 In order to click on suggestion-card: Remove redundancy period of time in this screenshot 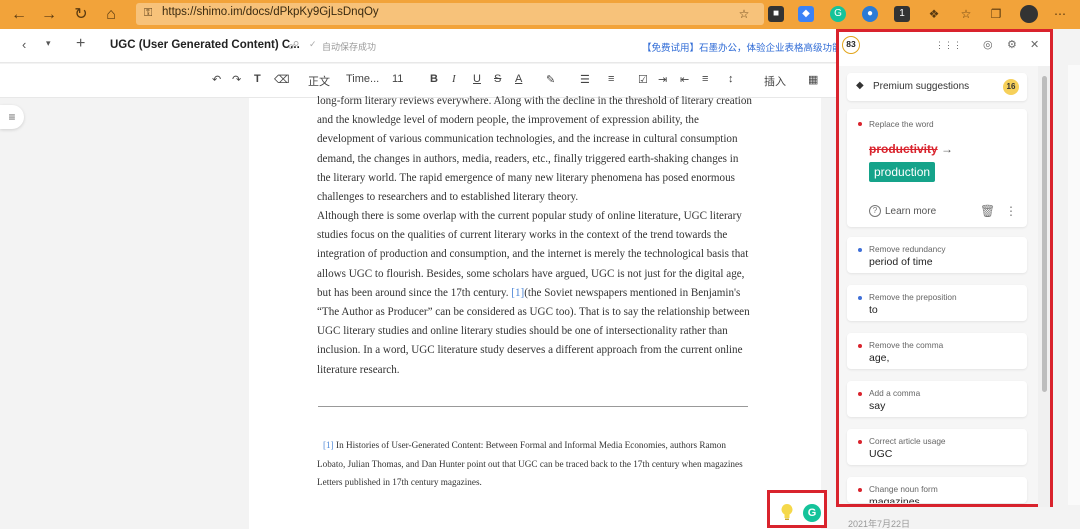, I will do `click(937, 255)`.